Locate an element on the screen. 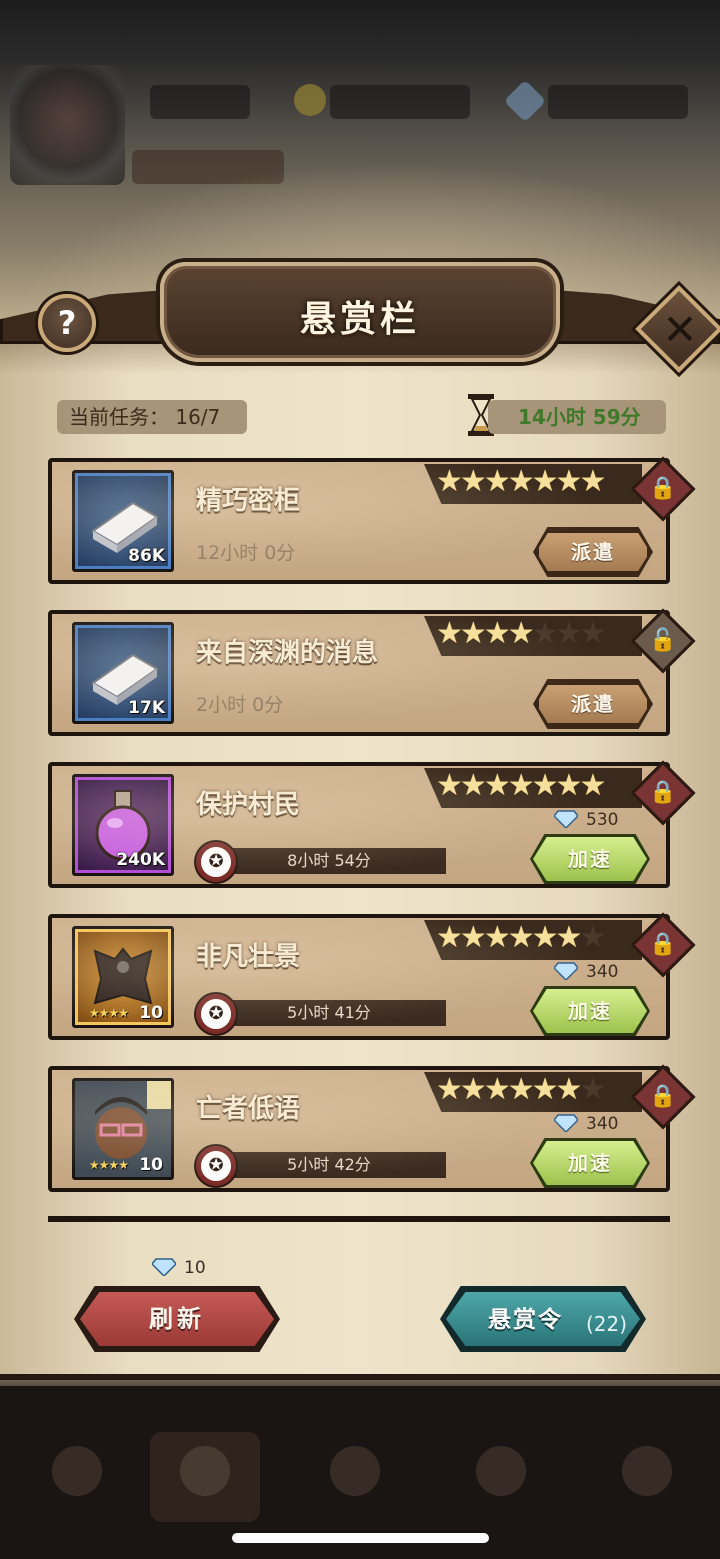 The image size is (720, 1559). item-level: 10 is located at coordinates (151, 1013).